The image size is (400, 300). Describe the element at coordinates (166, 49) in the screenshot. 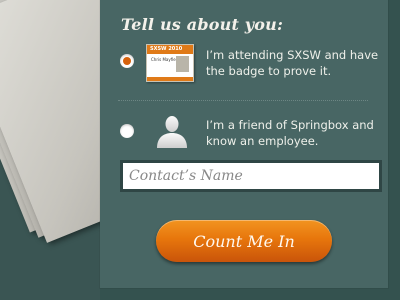

I see `badge-header: SXSW 2010` at that location.